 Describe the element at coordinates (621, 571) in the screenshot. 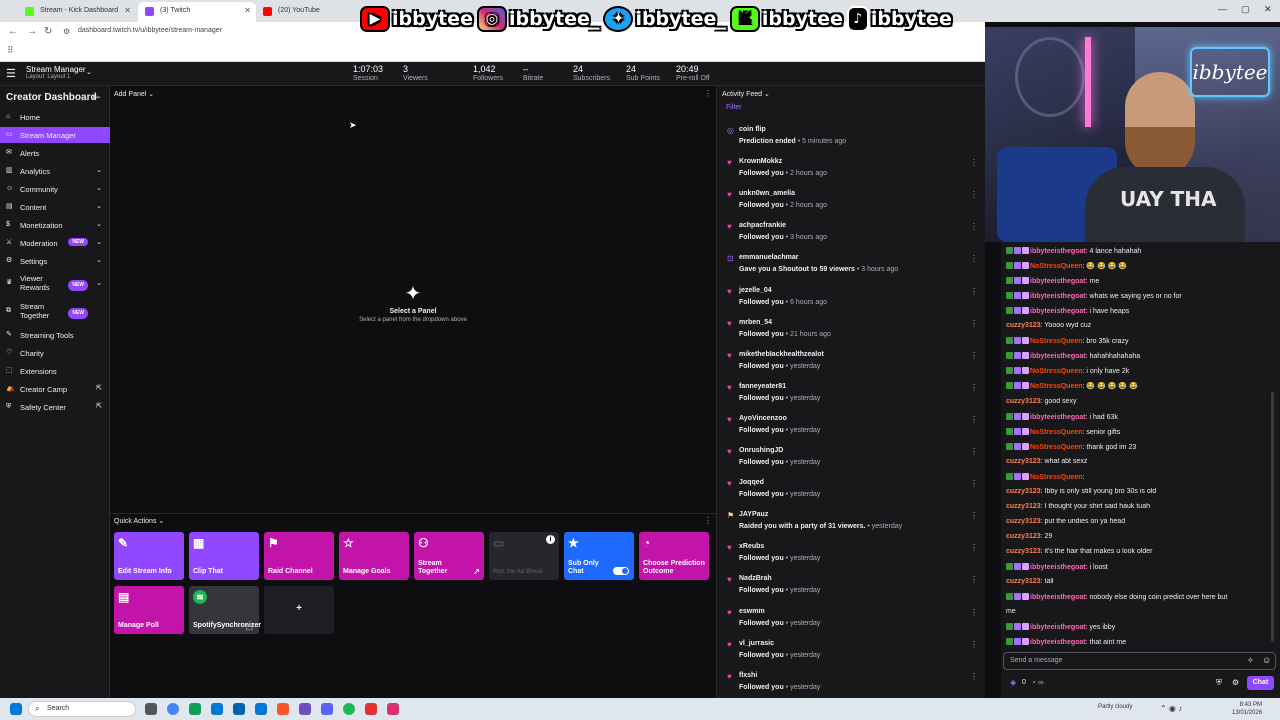

I see `sub-only-toggle` at that location.